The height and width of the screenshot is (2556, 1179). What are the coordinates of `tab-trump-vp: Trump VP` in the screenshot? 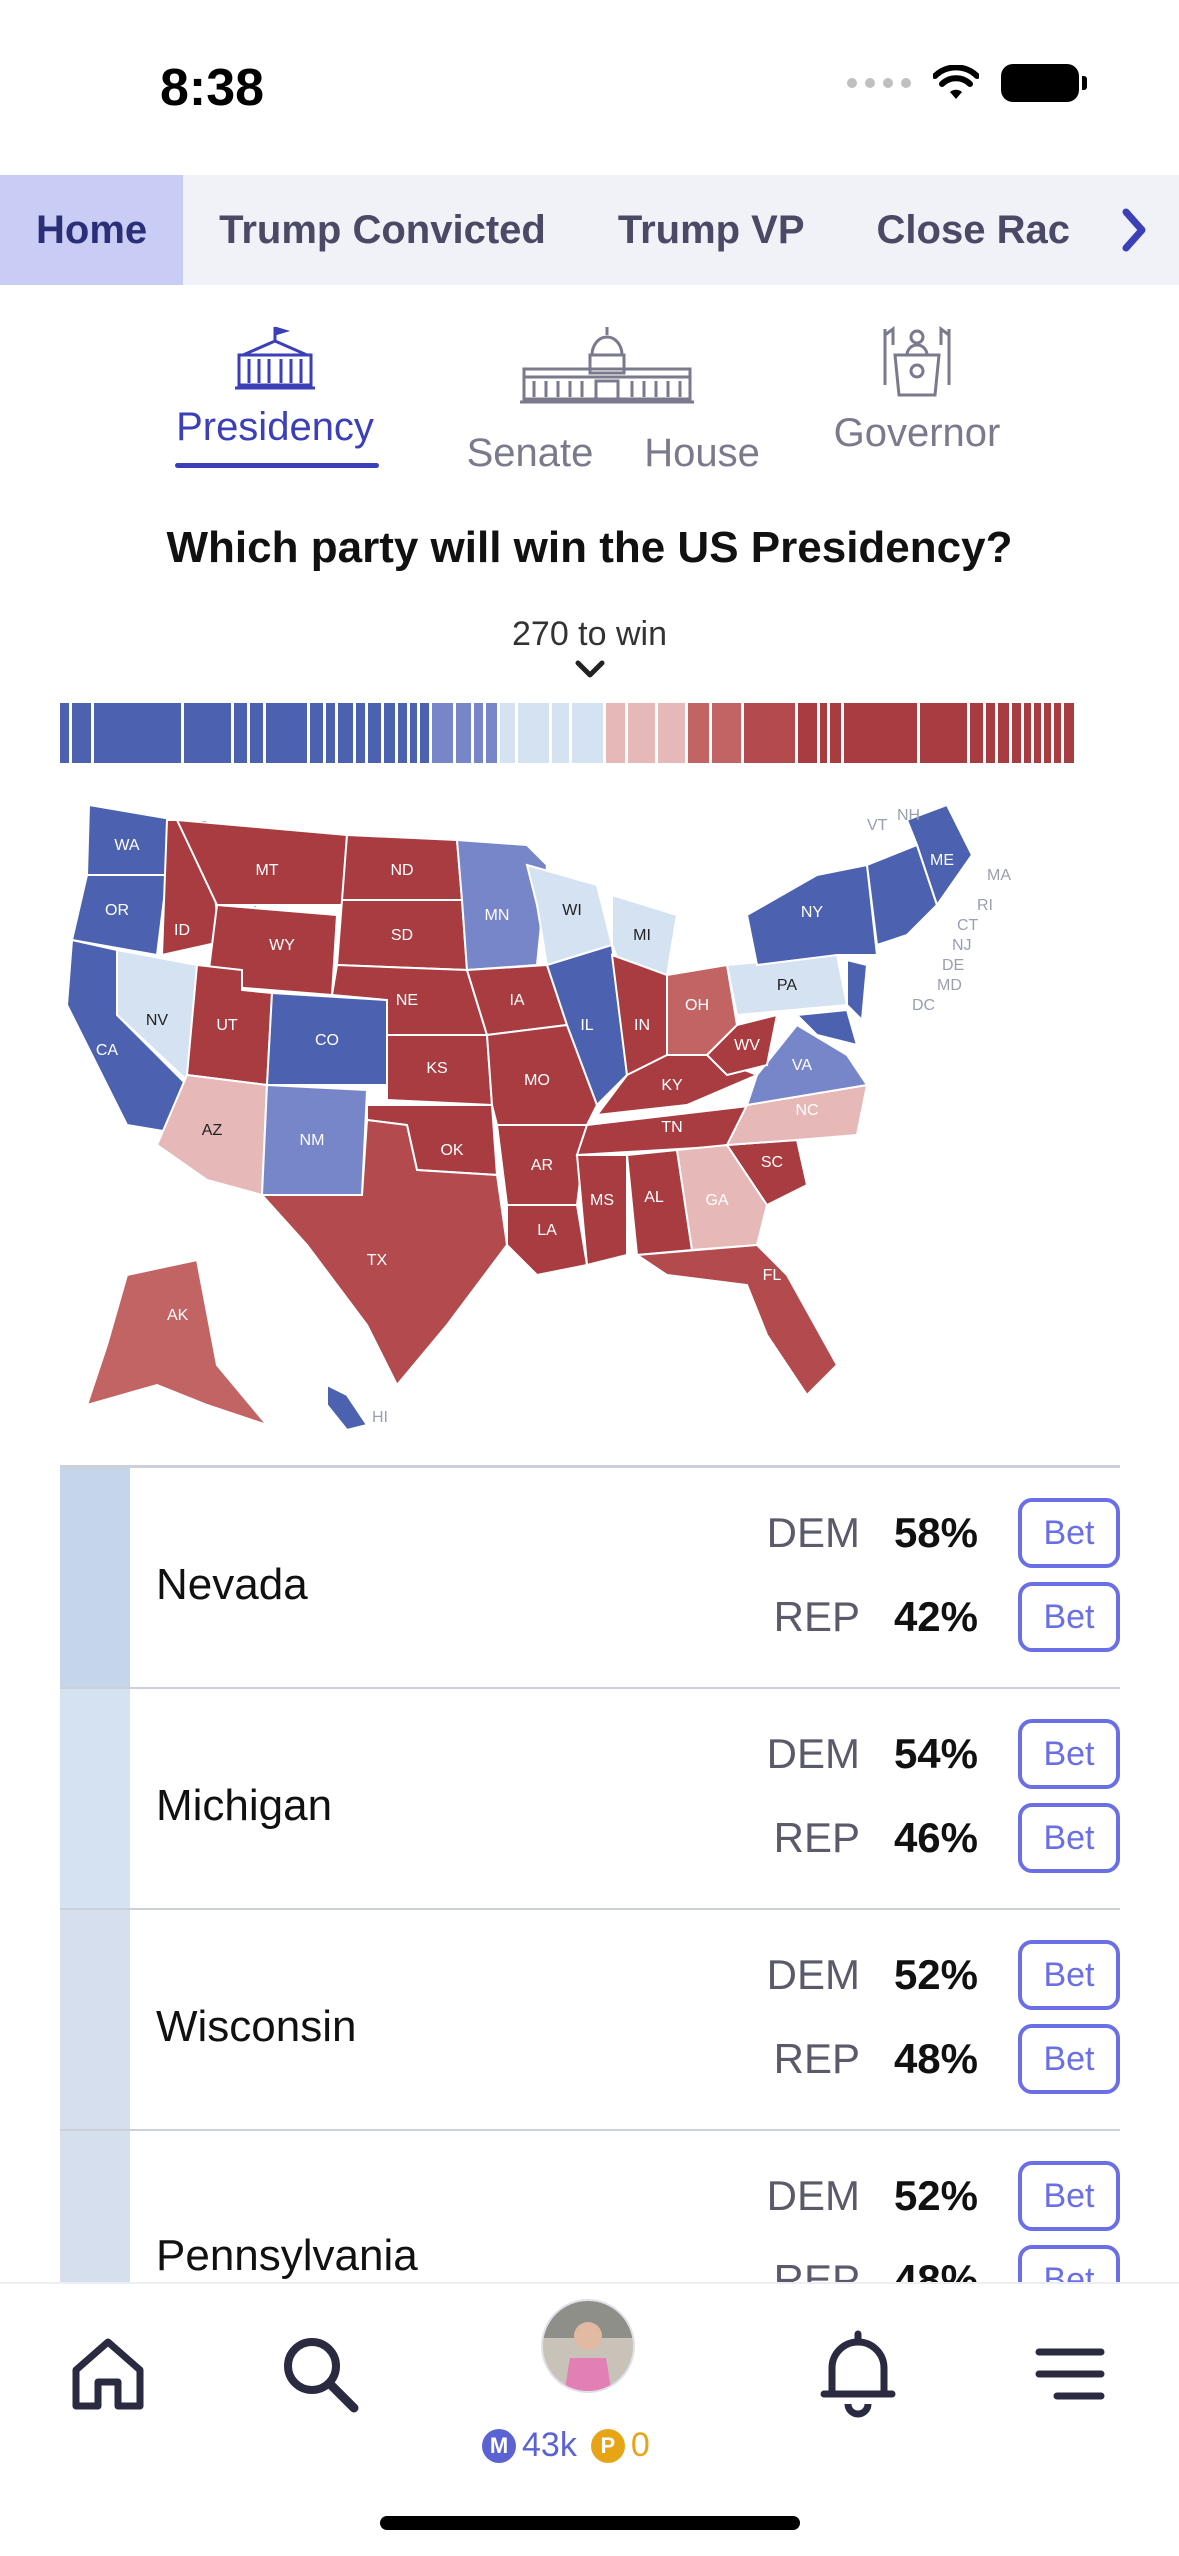 It's located at (711, 230).